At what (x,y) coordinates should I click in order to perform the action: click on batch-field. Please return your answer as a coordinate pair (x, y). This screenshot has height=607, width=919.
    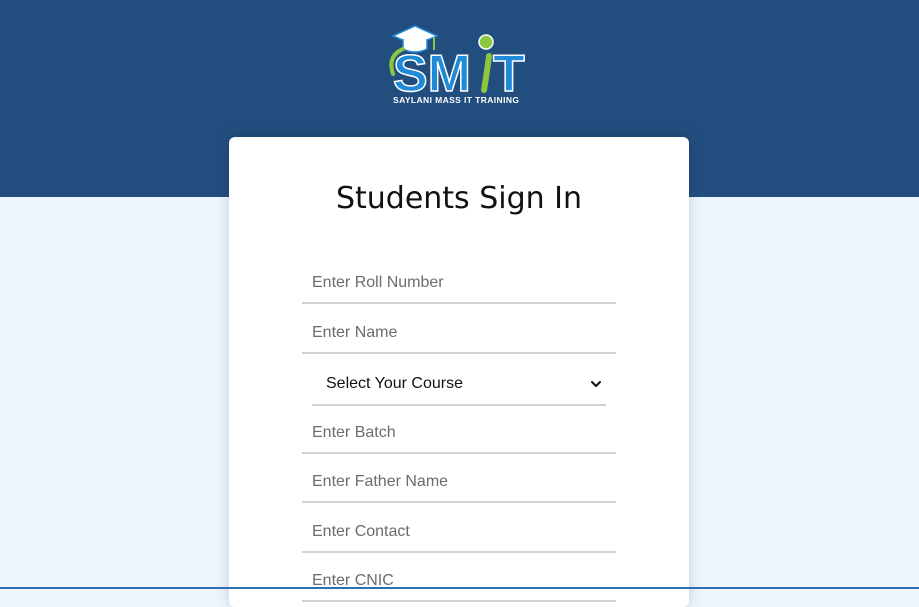
    Looking at the image, I should click on (459, 434).